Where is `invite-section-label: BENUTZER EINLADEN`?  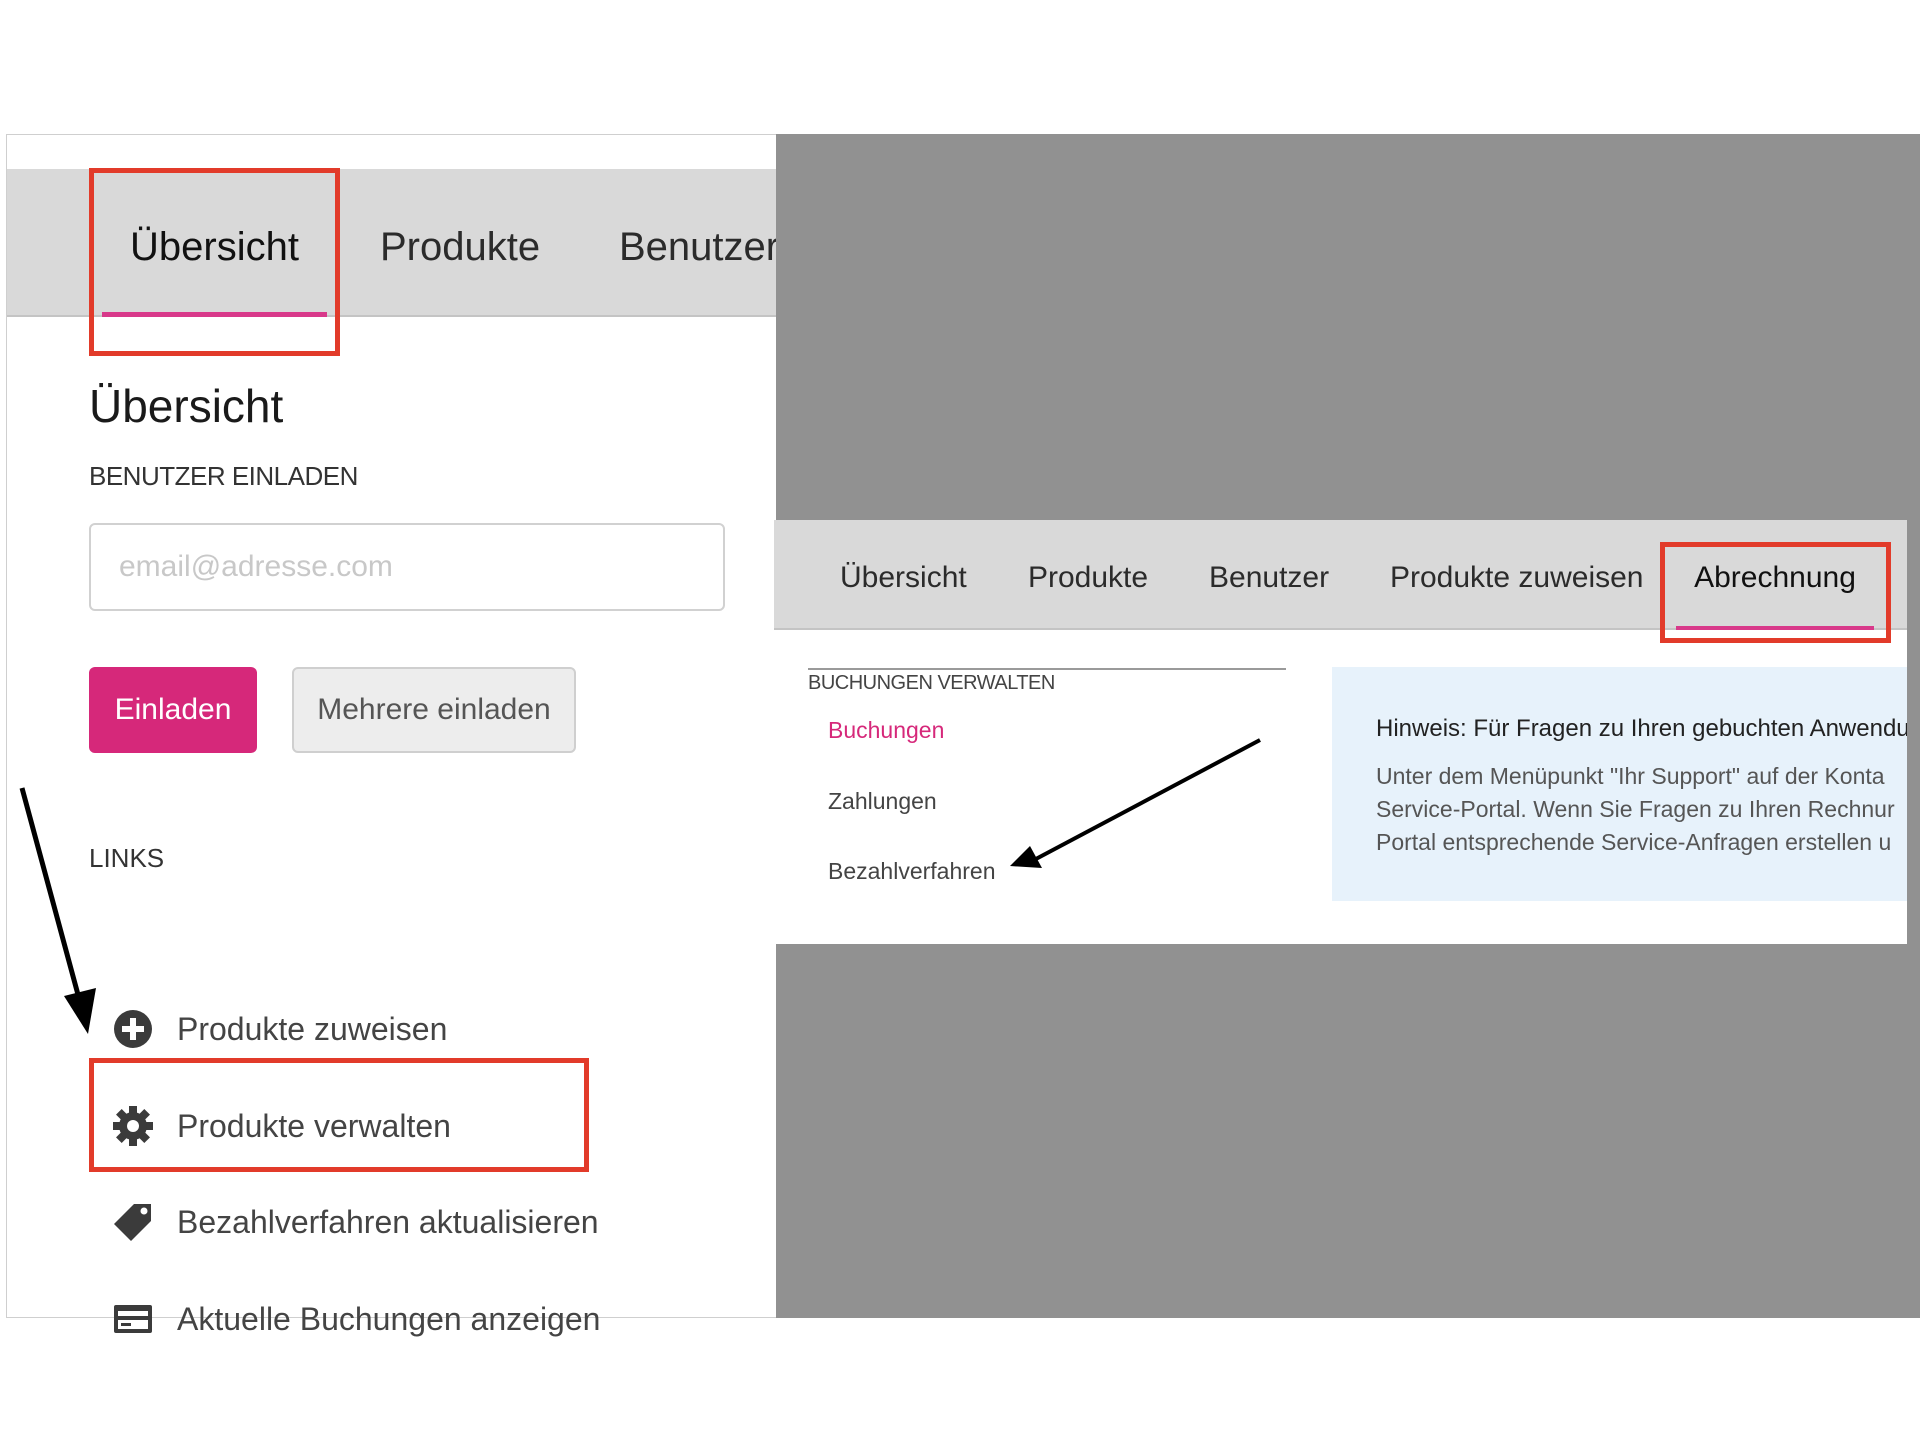
invite-section-label: BENUTZER EINLADEN is located at coordinates (223, 476).